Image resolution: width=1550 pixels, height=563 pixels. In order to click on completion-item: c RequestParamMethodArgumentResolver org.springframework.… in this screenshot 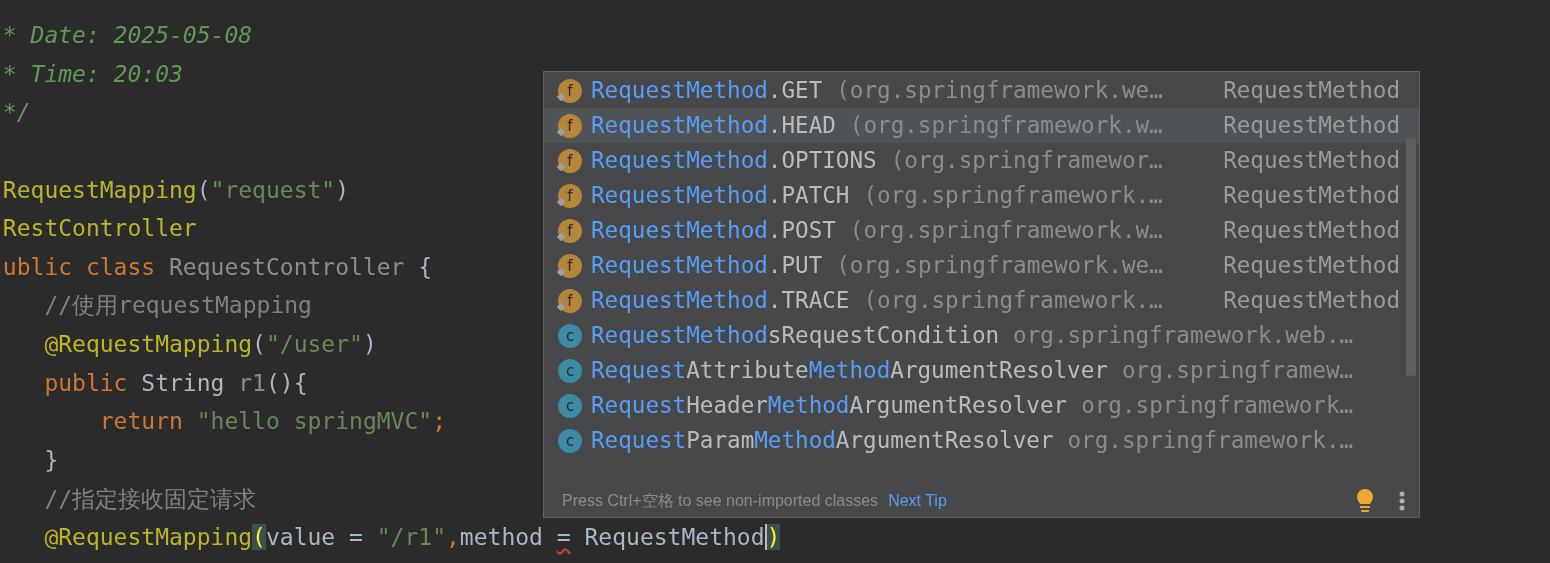, I will do `click(981, 440)`.